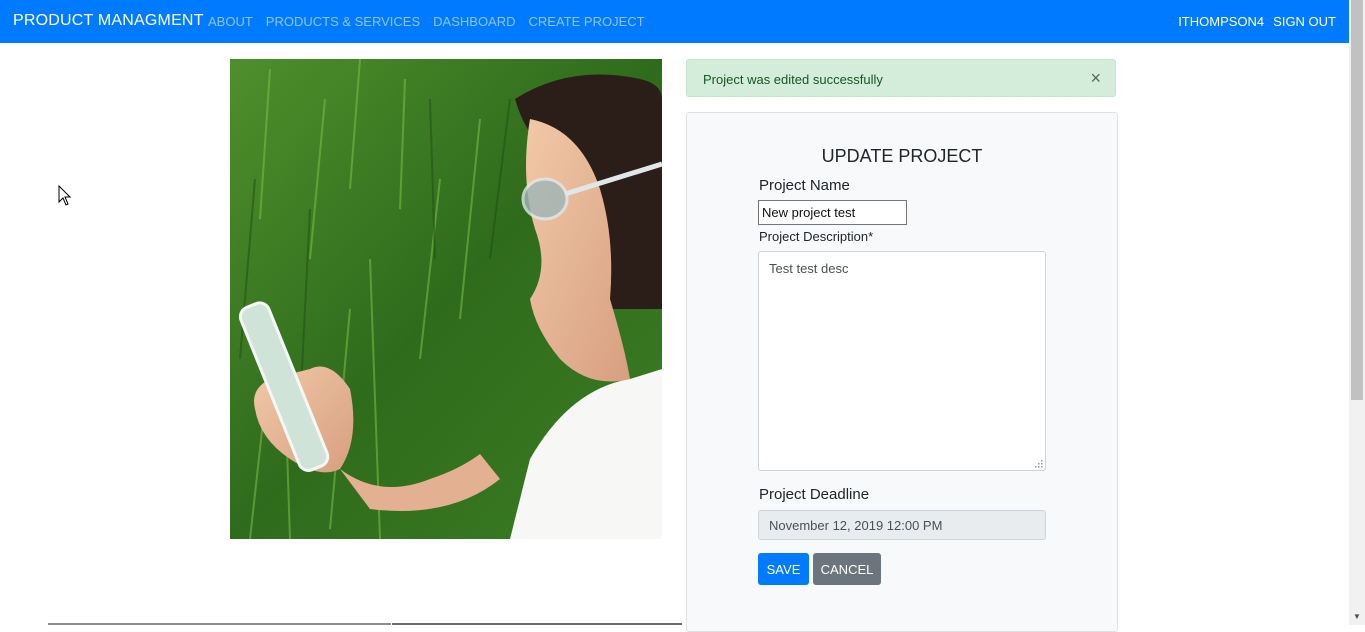 Image resolution: width=1365 pixels, height=632 pixels. What do you see at coordinates (1304, 21) in the screenshot?
I see `nav-sign-out: SIGN OUT` at bounding box center [1304, 21].